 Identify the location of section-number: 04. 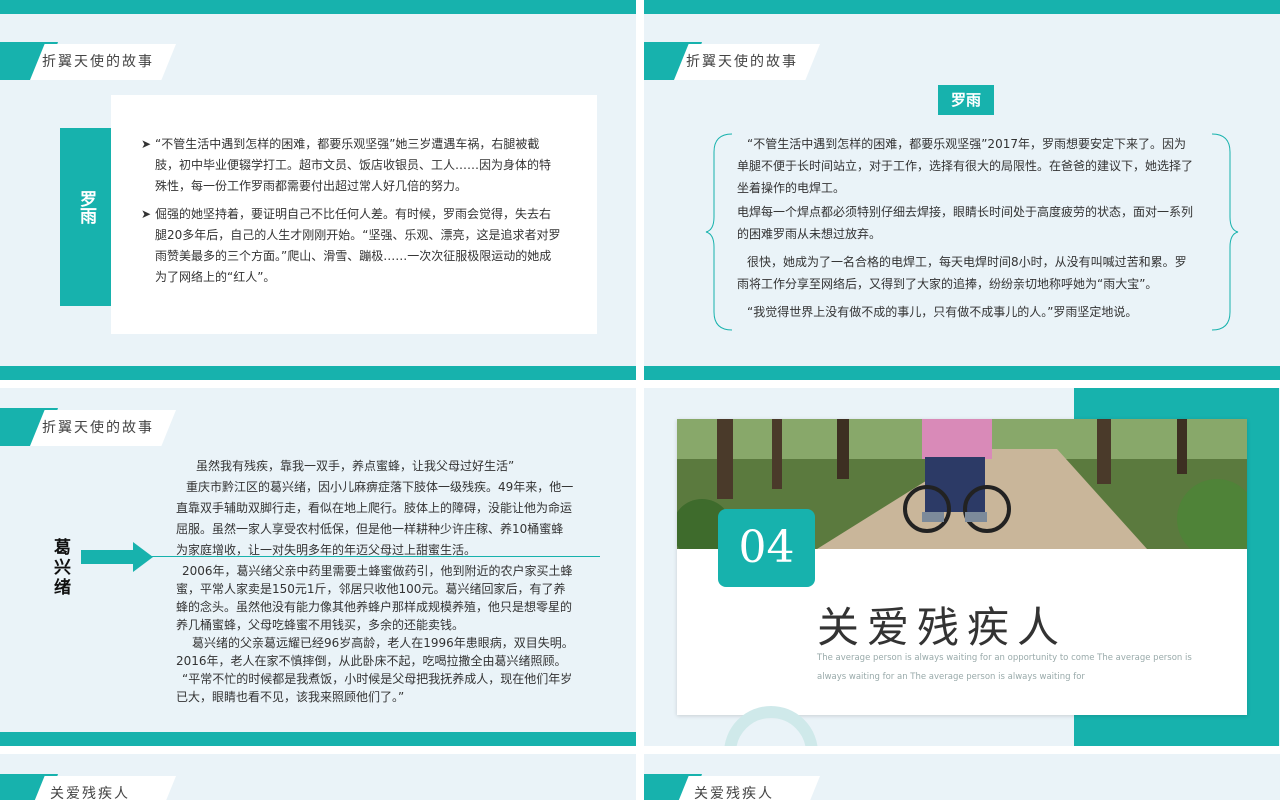
(766, 548).